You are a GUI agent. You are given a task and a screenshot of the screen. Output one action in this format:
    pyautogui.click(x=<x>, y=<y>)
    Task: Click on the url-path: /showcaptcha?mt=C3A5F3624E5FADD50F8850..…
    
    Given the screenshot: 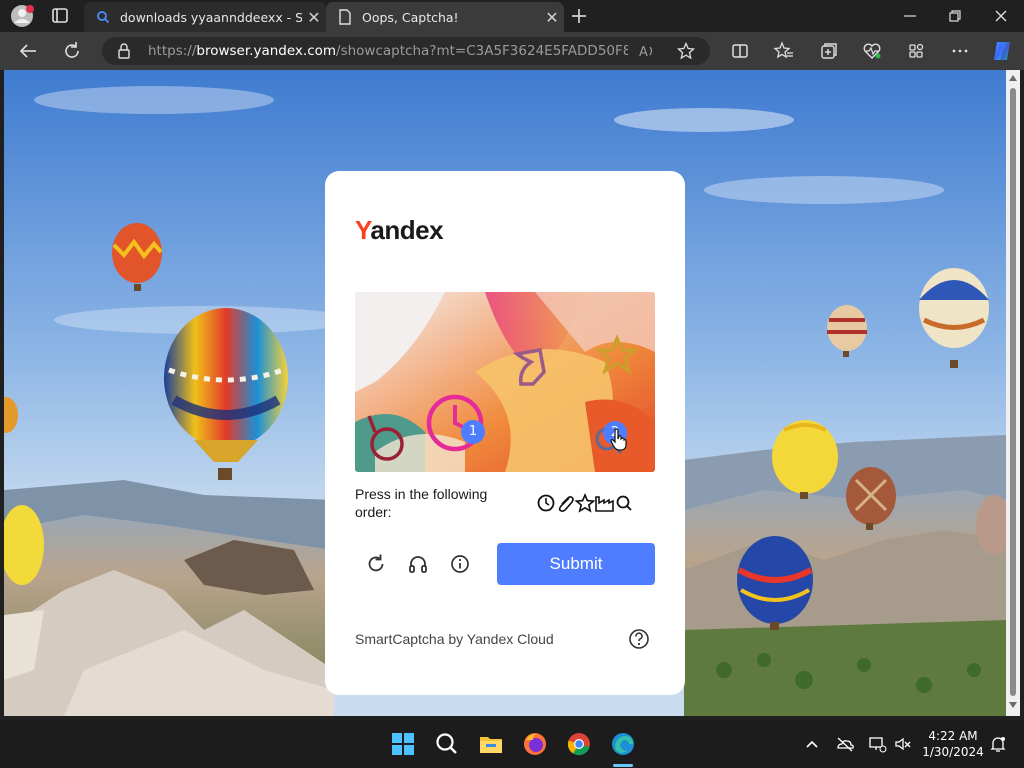 What is the action you would take?
    pyautogui.click(x=482, y=51)
    